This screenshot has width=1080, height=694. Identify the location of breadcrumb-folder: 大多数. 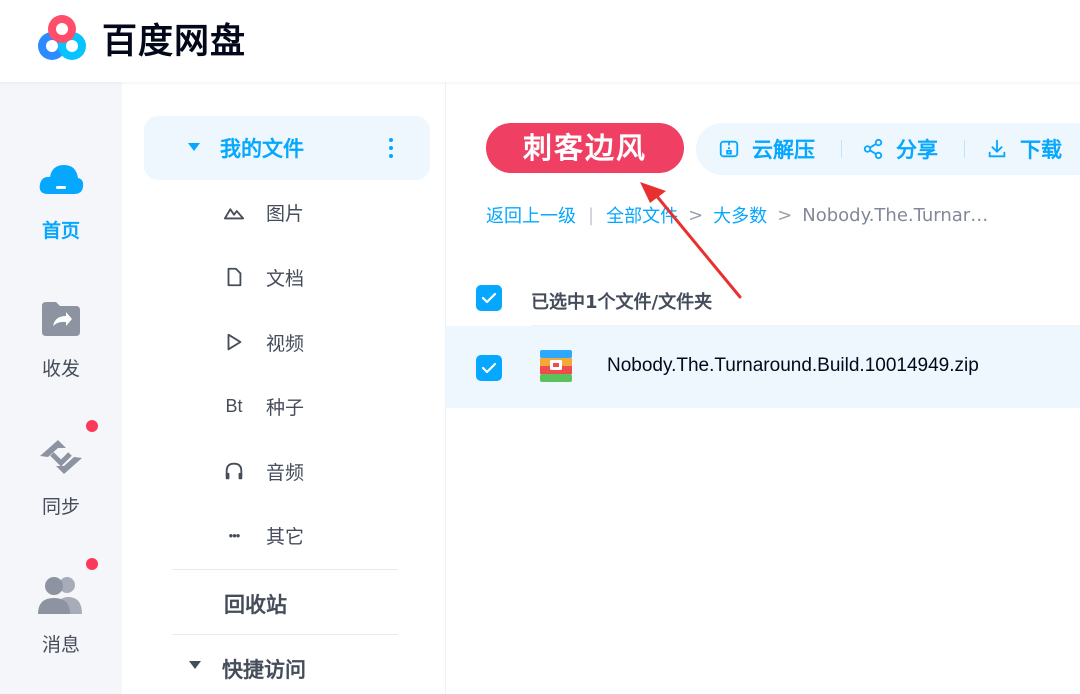
(740, 215).